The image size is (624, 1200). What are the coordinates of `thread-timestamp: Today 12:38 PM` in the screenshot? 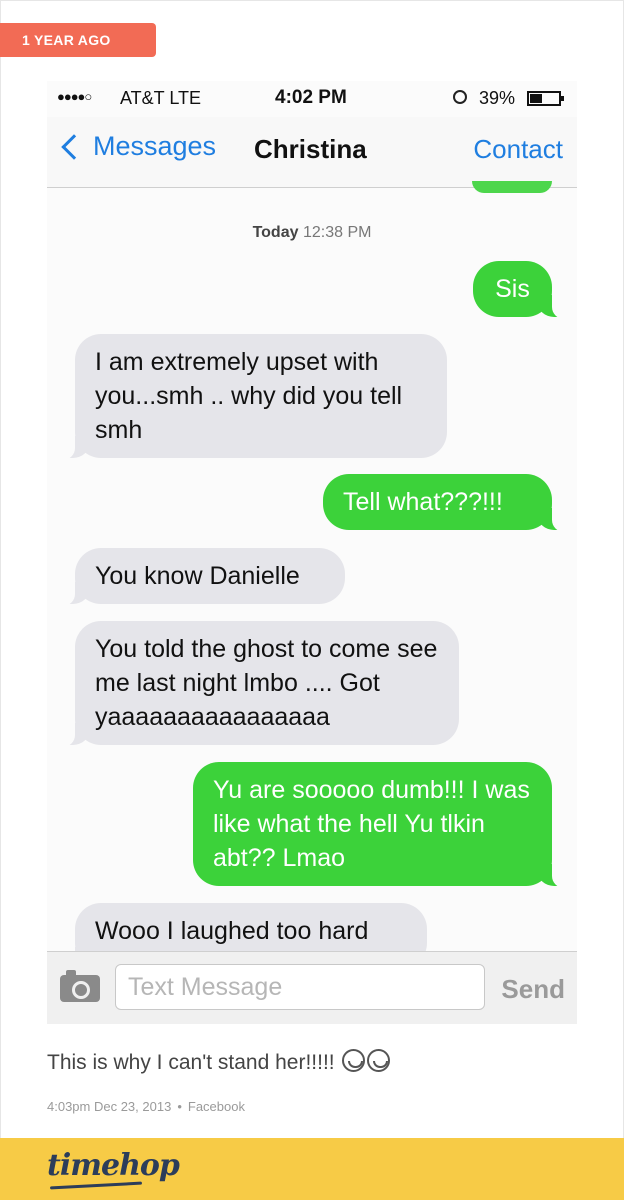 It's located at (312, 233).